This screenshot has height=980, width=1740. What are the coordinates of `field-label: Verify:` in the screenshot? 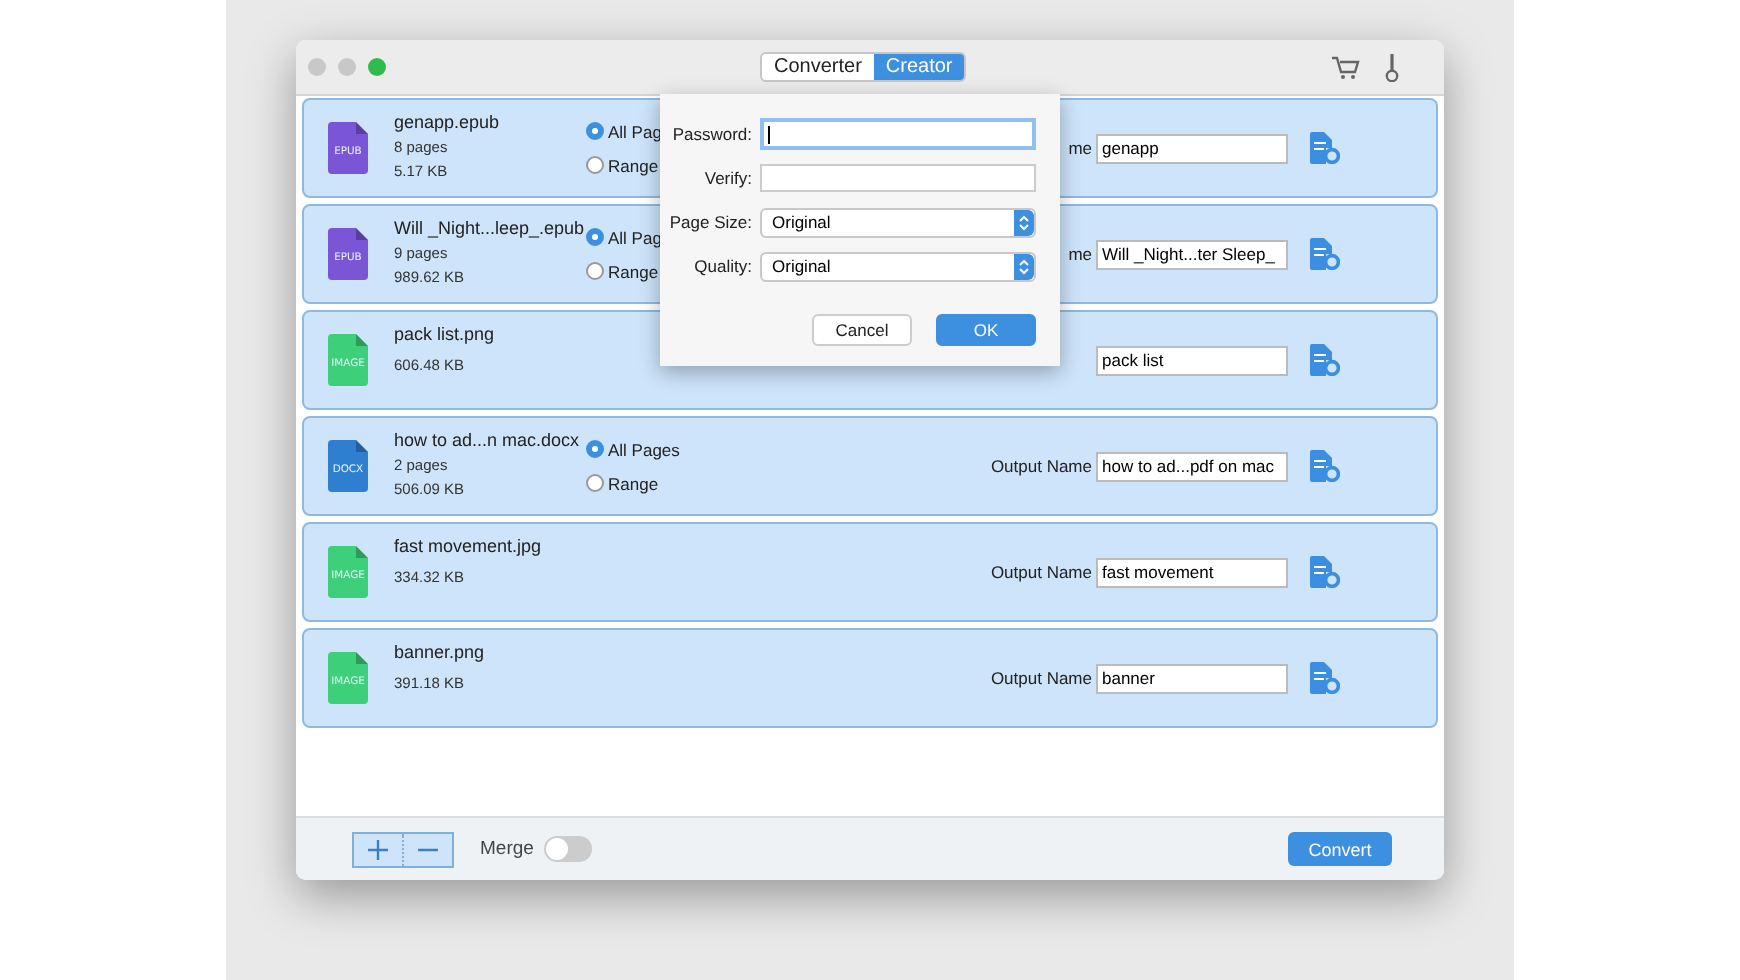 It's located at (727, 178).